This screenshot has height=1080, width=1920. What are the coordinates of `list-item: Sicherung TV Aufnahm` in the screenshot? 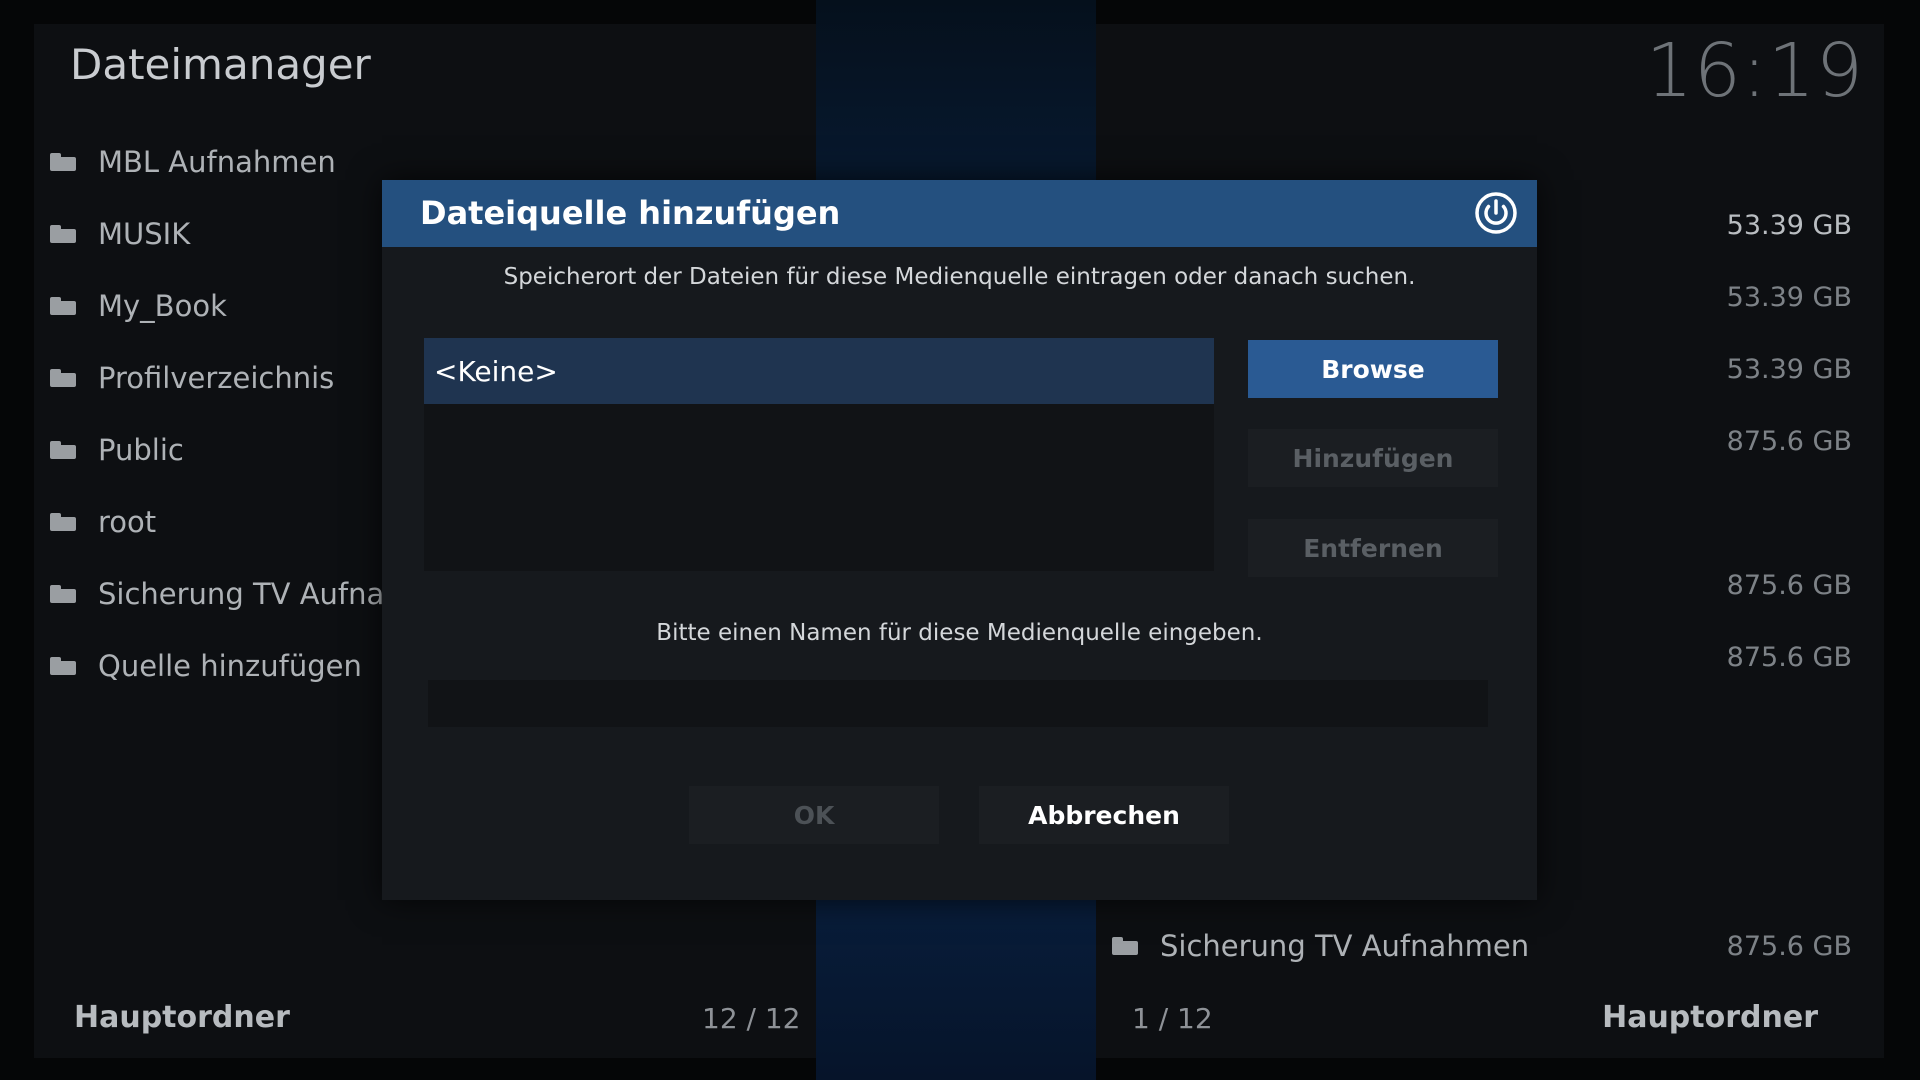 It's located at (220, 594).